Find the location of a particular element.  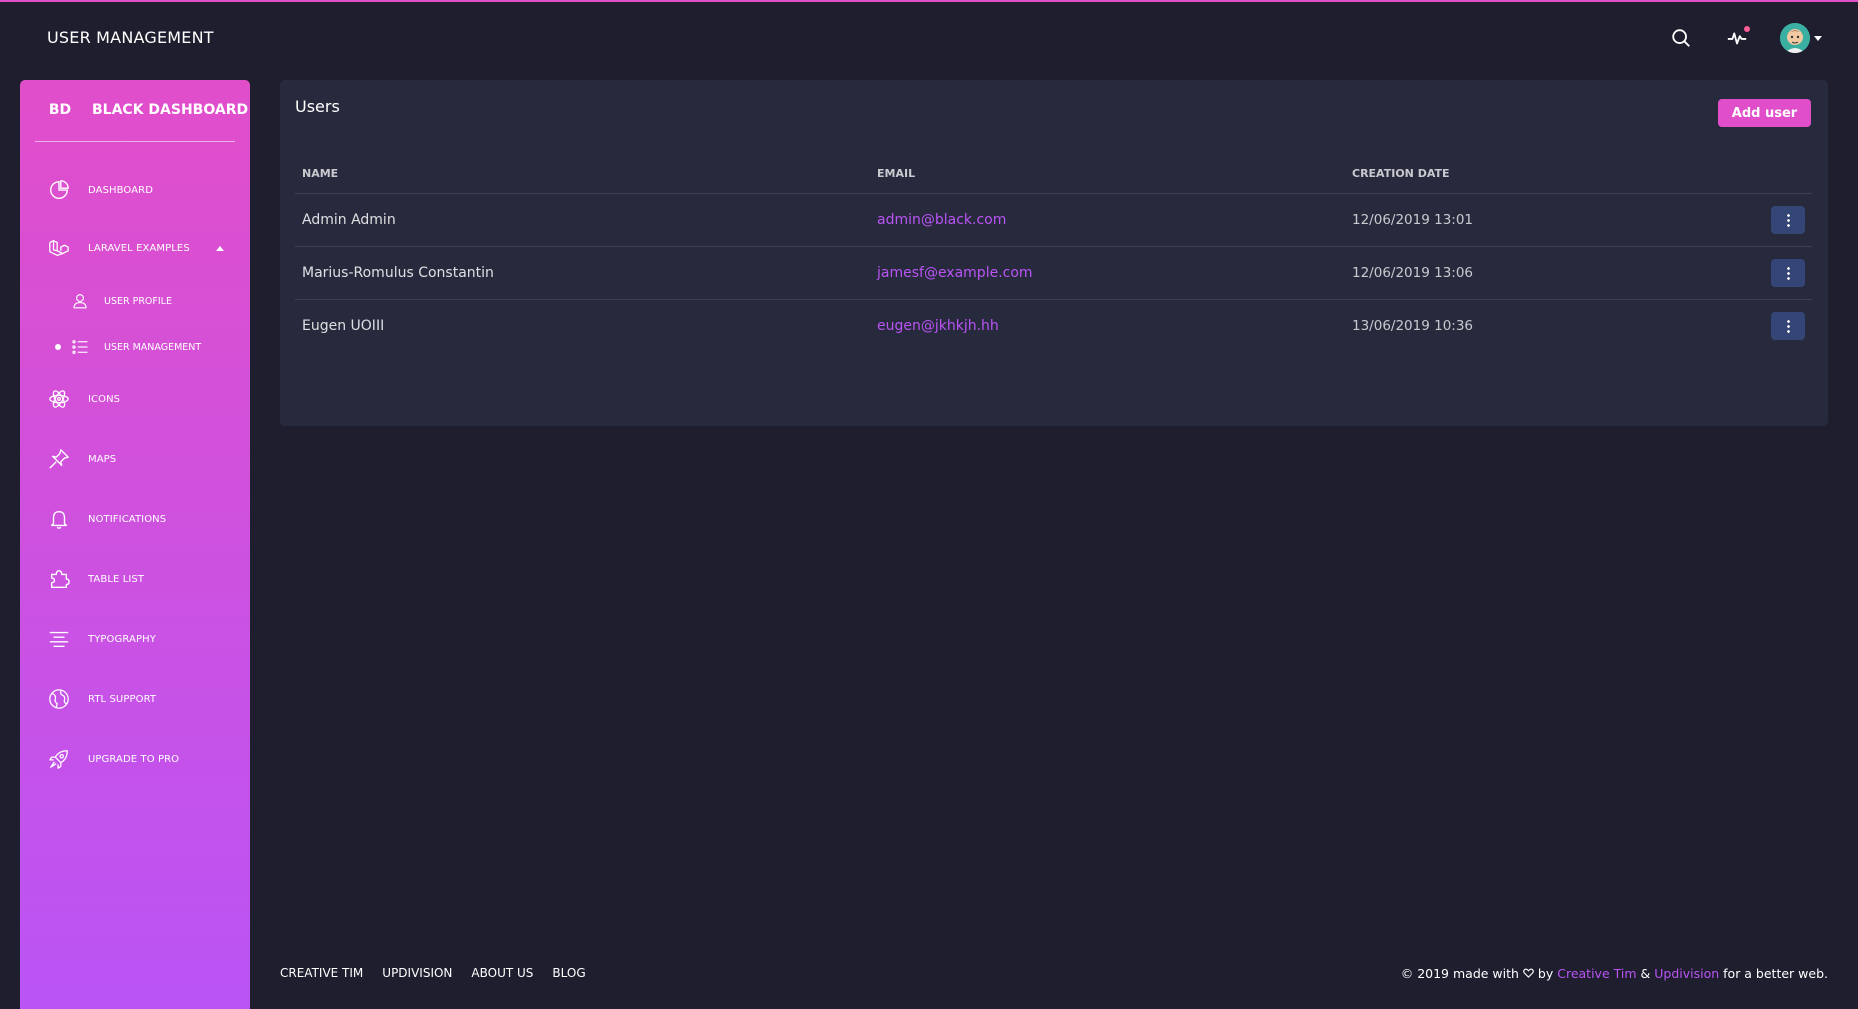

copyright-suffix: for a better web. is located at coordinates (1775, 973).